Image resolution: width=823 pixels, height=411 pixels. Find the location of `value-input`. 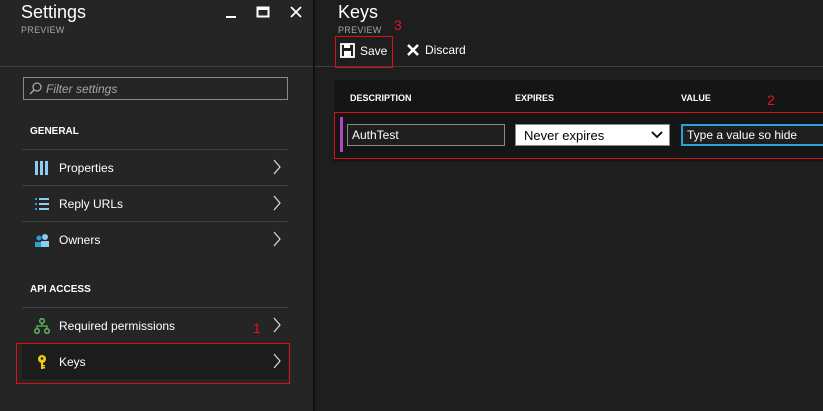

value-input is located at coordinates (752, 135).